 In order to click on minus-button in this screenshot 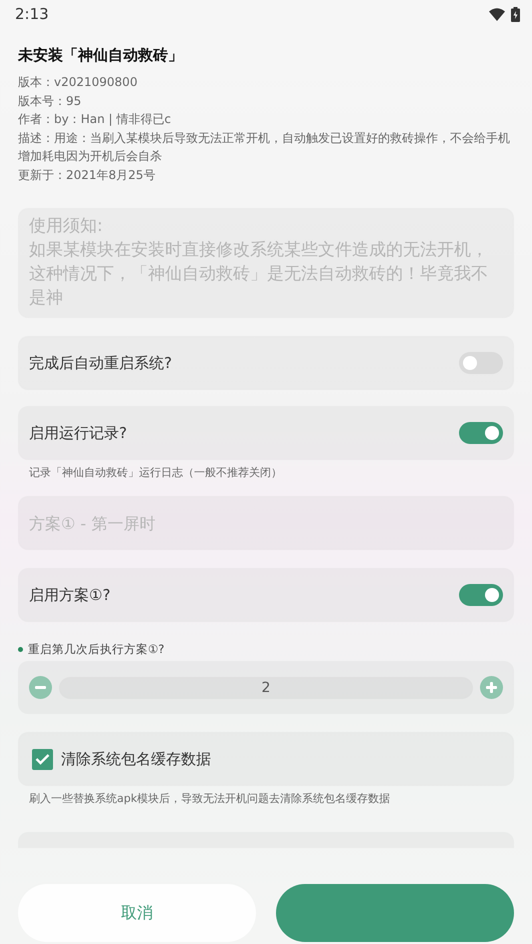, I will do `click(40, 687)`.